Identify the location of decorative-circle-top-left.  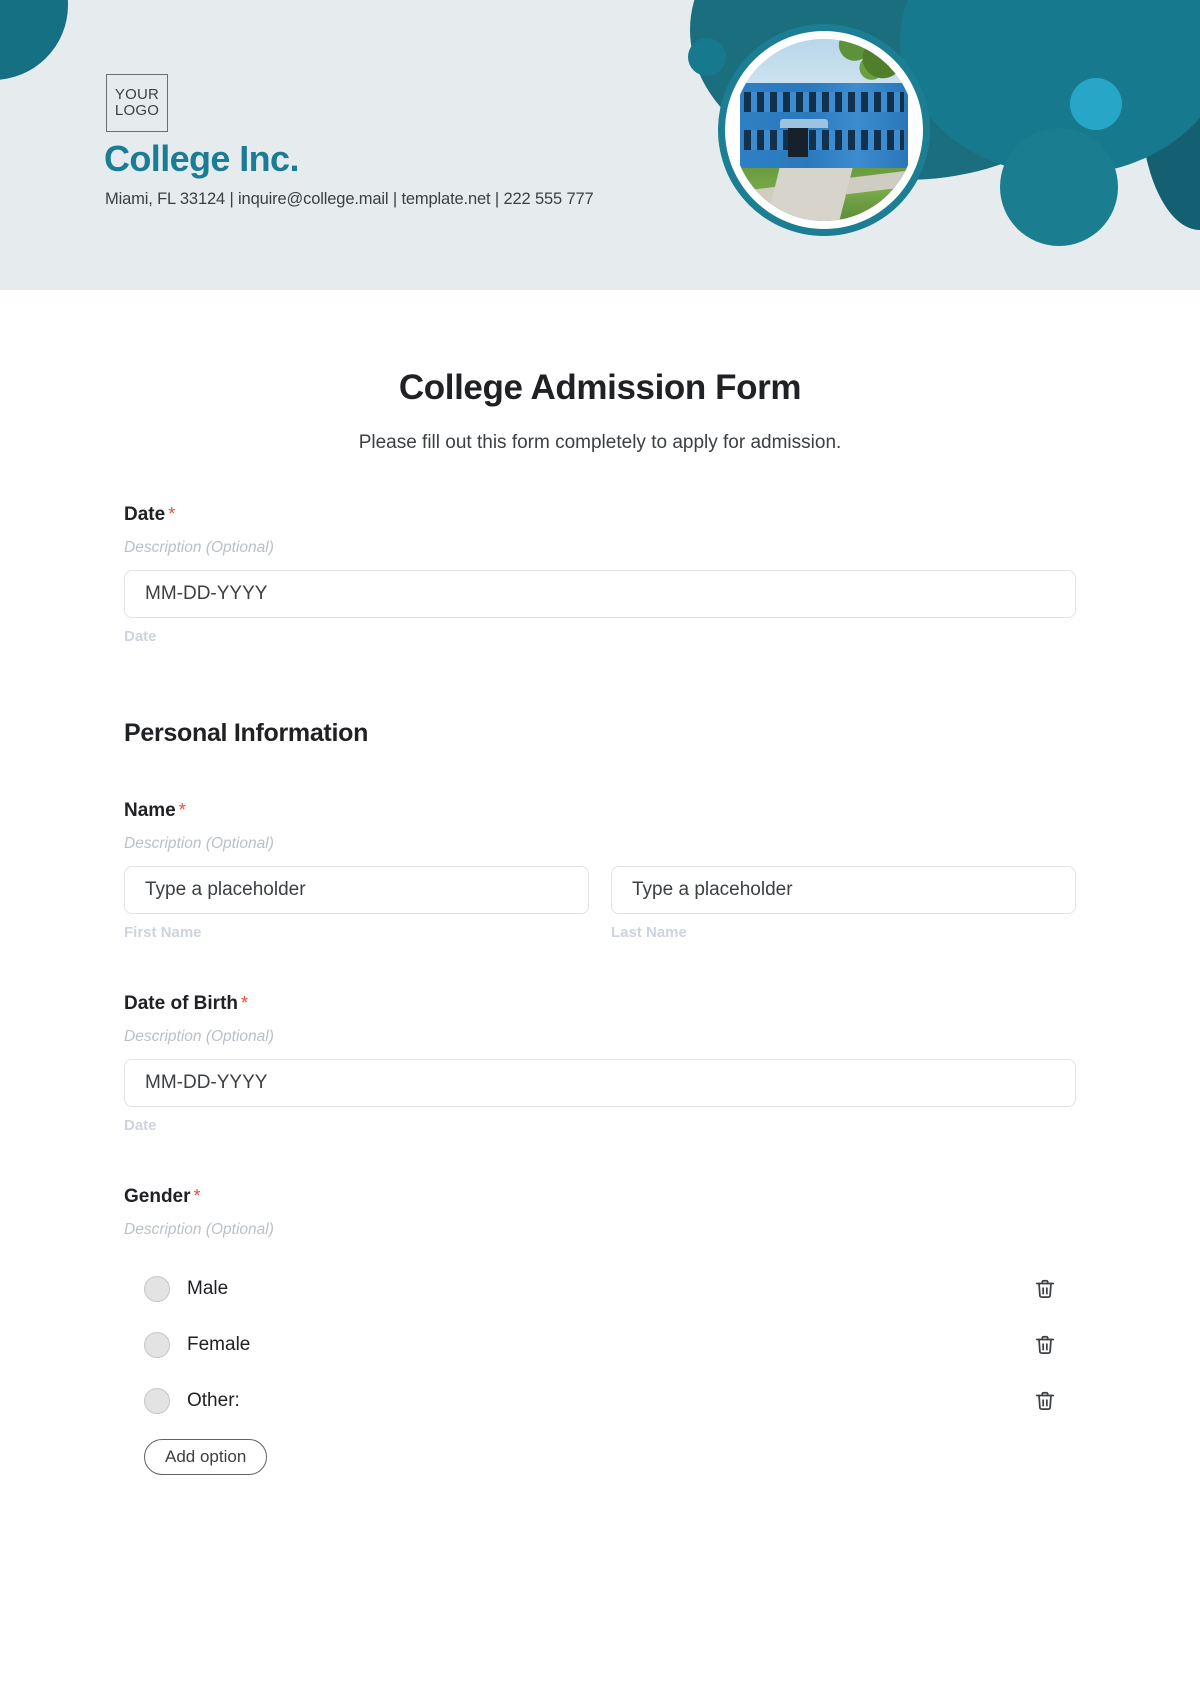
(34, 40).